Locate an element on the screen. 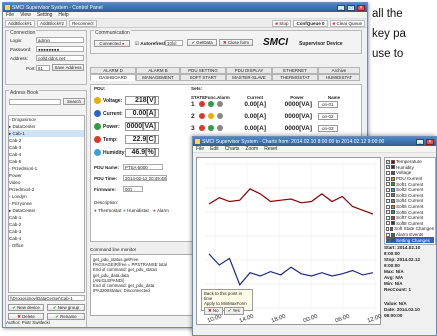 The image size is (437, 336). reconnect-button: Reconnect is located at coordinates (83, 23).